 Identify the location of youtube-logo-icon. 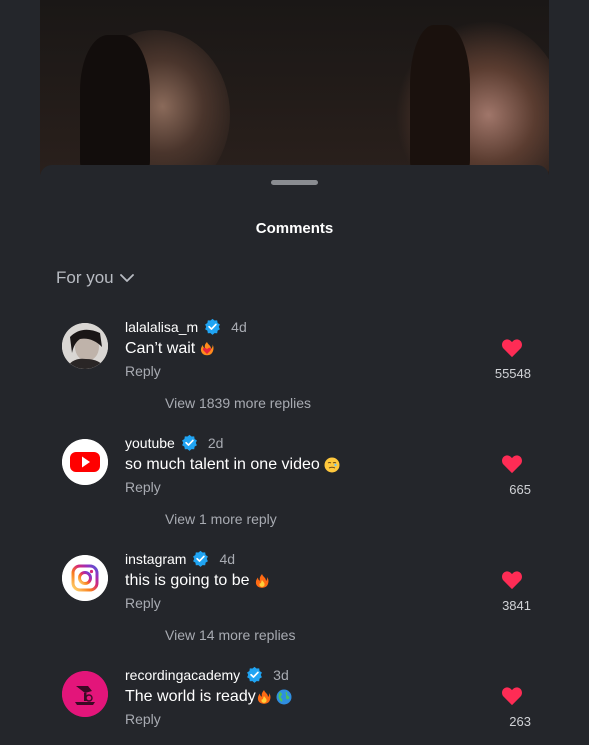
(85, 462).